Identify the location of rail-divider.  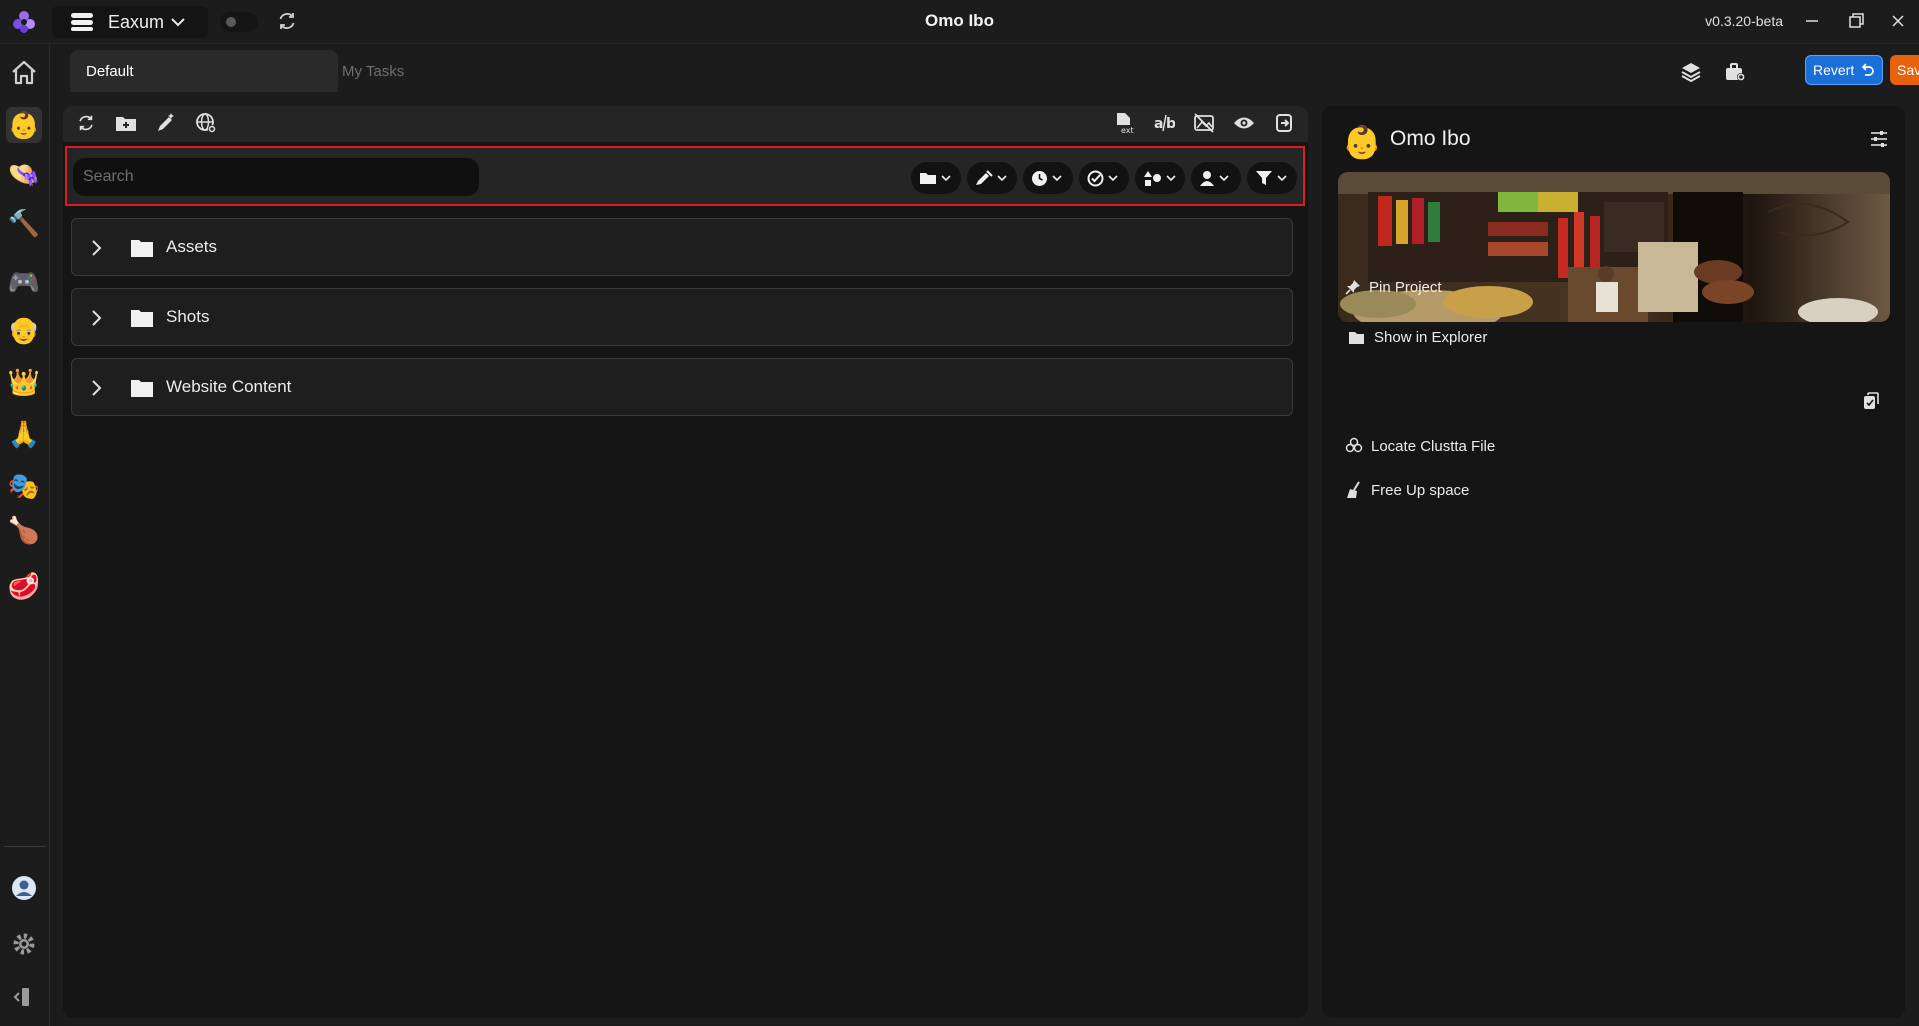
(25, 846).